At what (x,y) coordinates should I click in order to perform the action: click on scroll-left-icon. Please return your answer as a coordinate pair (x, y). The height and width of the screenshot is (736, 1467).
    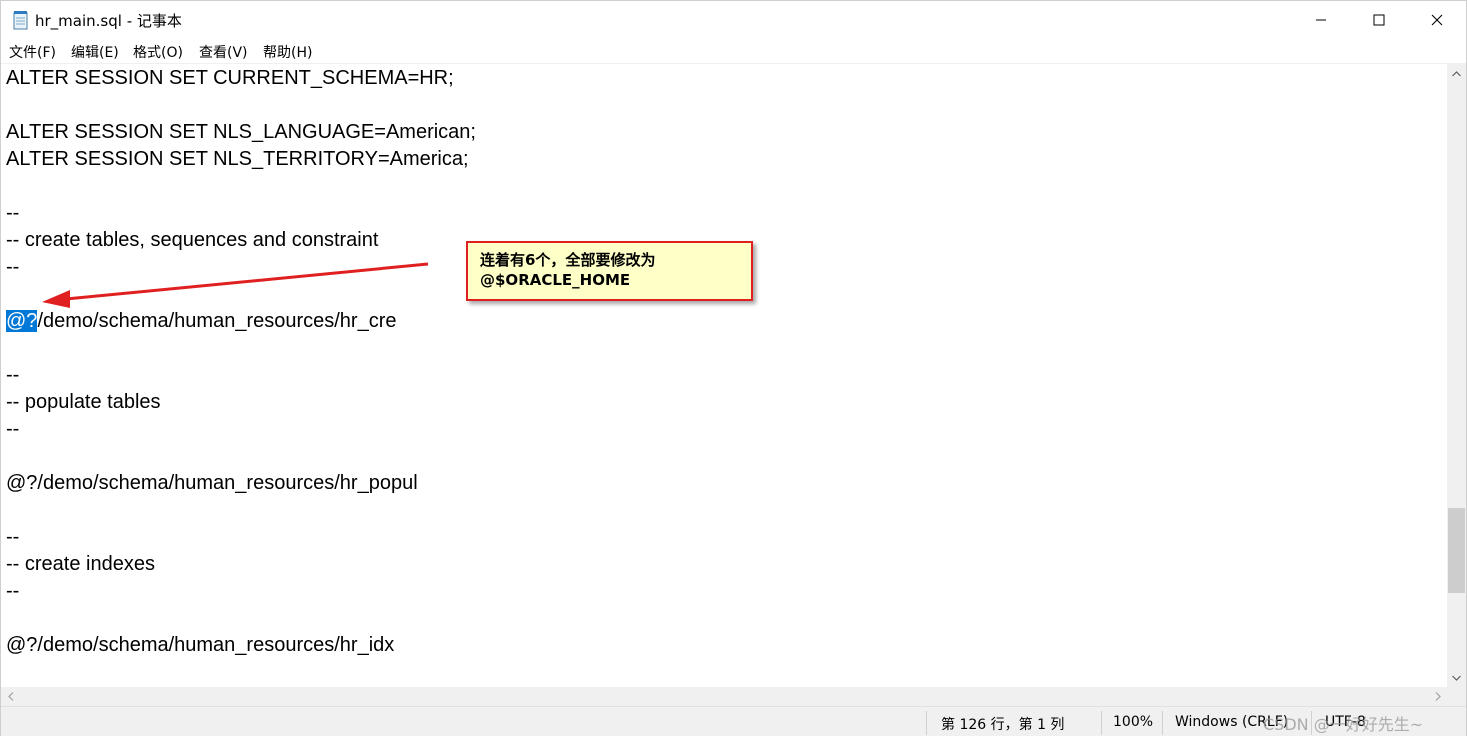
    Looking at the image, I should click on (10, 696).